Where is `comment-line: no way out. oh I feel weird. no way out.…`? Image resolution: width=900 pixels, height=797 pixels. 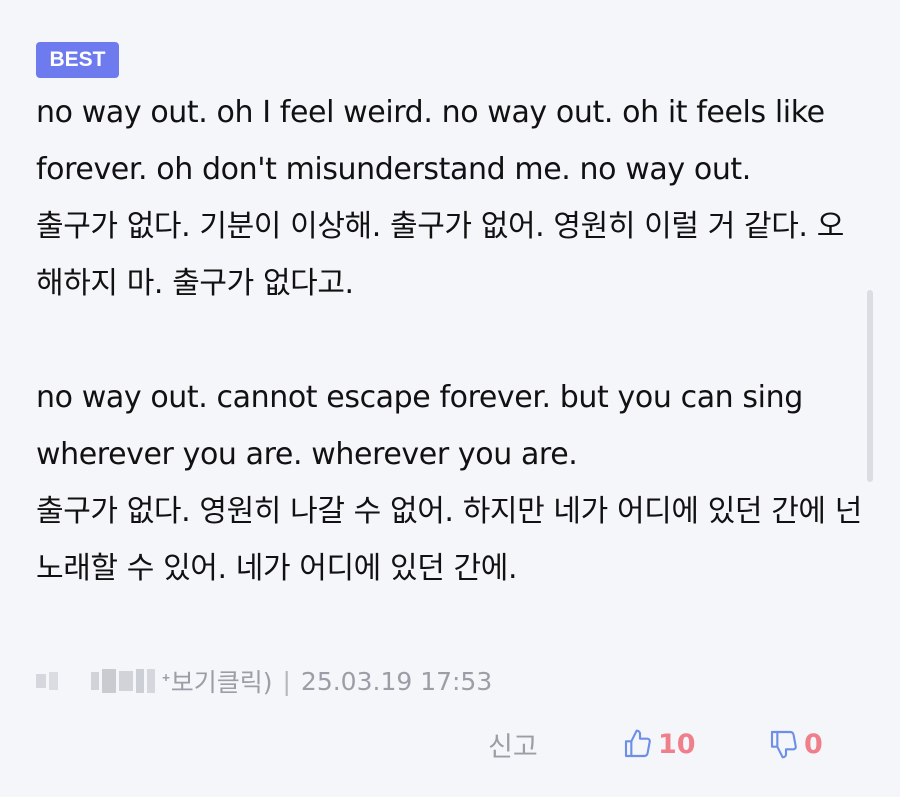 comment-line: no way out. oh I feel weird. no way out.… is located at coordinates (430, 141).